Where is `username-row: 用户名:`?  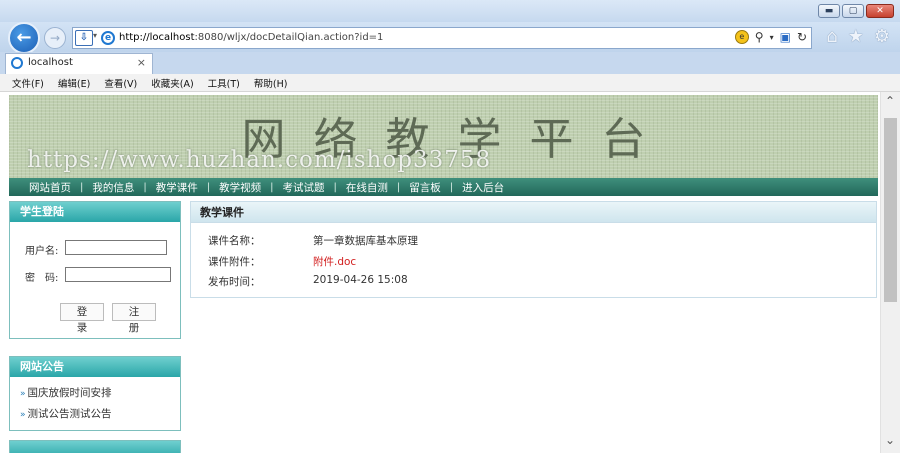 username-row: 用户名: is located at coordinates (96, 248).